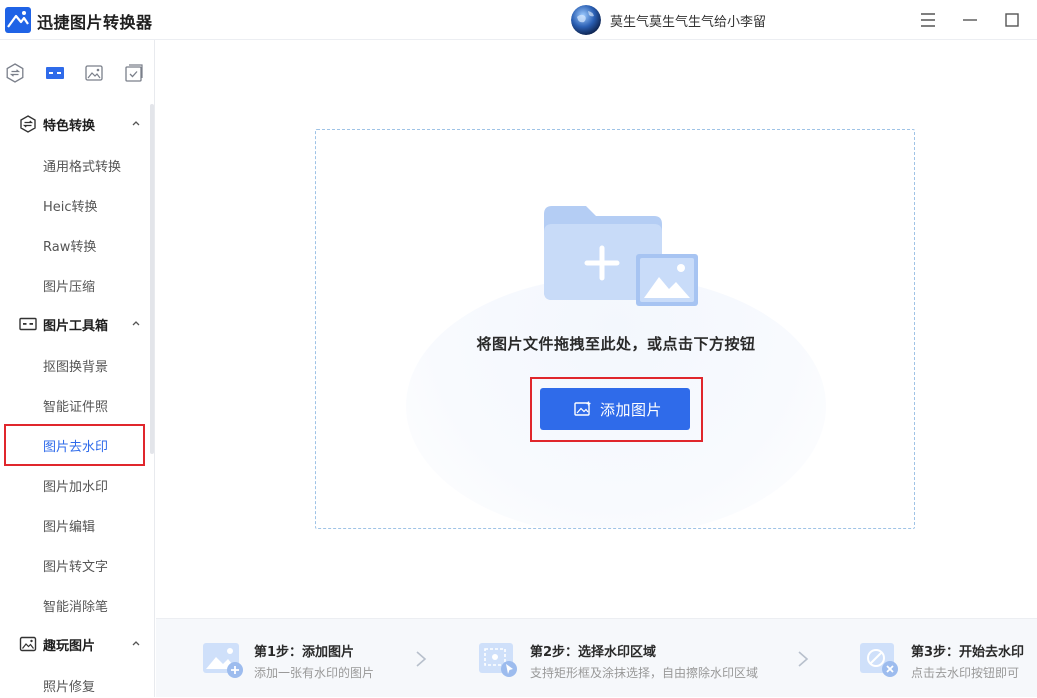 This screenshot has width=1037, height=698. I want to click on user-avatar, so click(586, 20).